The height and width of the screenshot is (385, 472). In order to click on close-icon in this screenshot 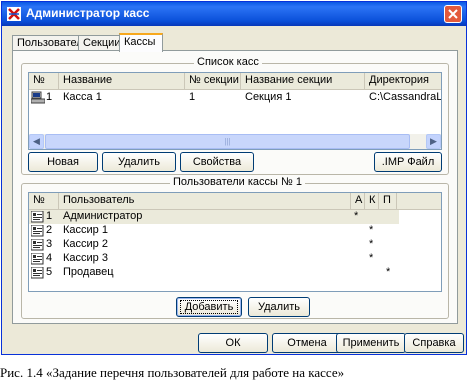, I will do `click(453, 14)`.